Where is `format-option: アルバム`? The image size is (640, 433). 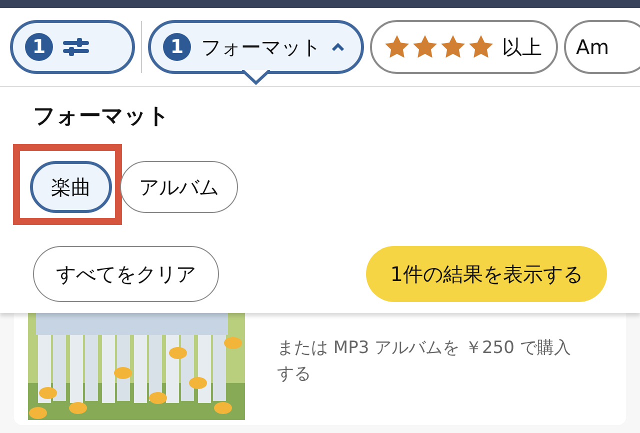 format-option: アルバム is located at coordinates (179, 187).